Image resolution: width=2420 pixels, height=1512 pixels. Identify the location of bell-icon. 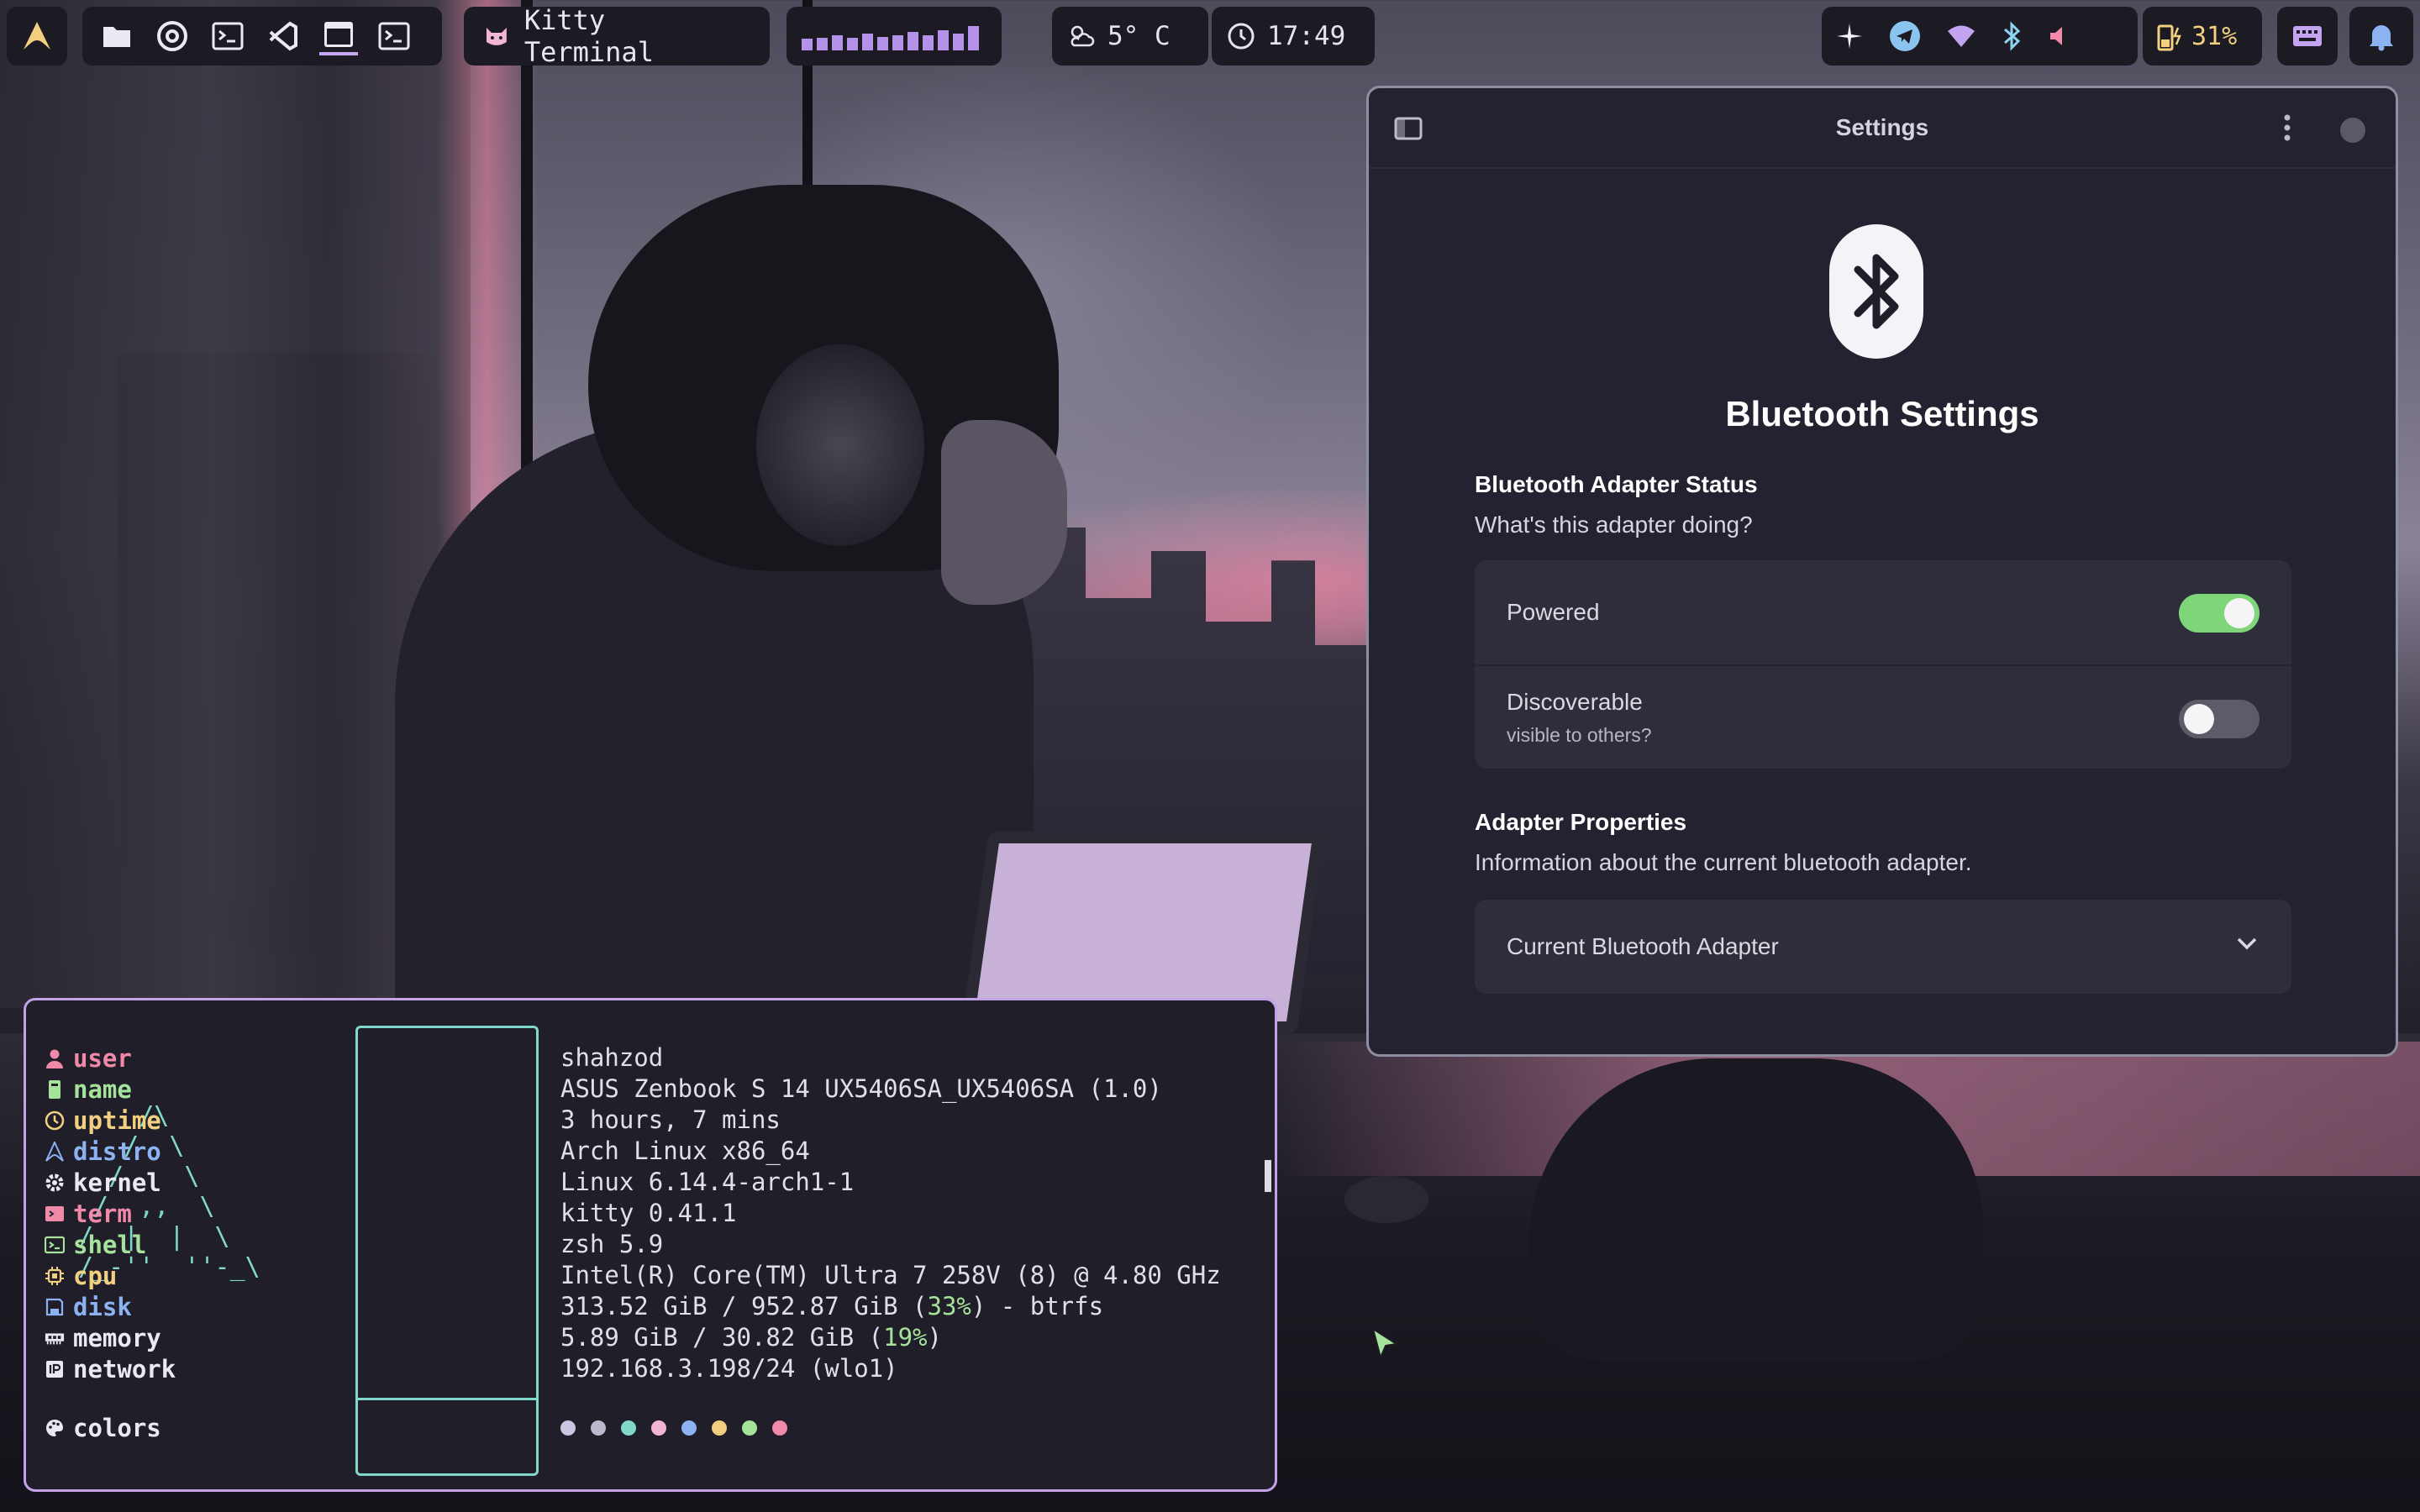
(2382, 38).